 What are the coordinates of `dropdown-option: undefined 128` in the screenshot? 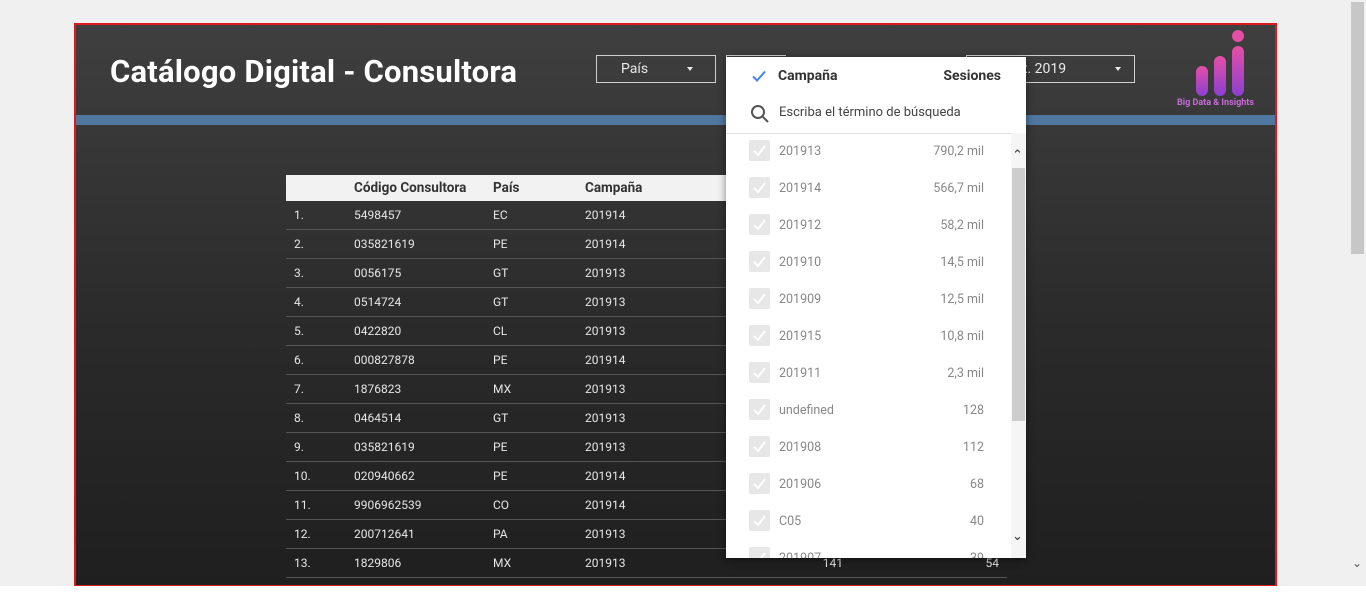 It's located at (868, 410).